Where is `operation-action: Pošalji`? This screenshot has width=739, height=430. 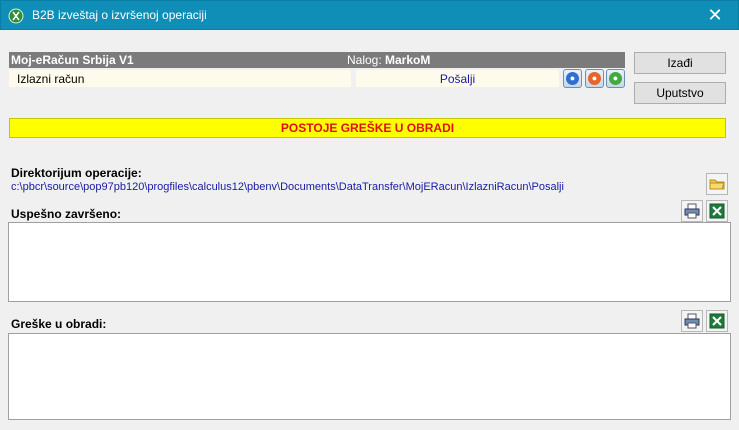 operation-action: Pošalji is located at coordinates (457, 78).